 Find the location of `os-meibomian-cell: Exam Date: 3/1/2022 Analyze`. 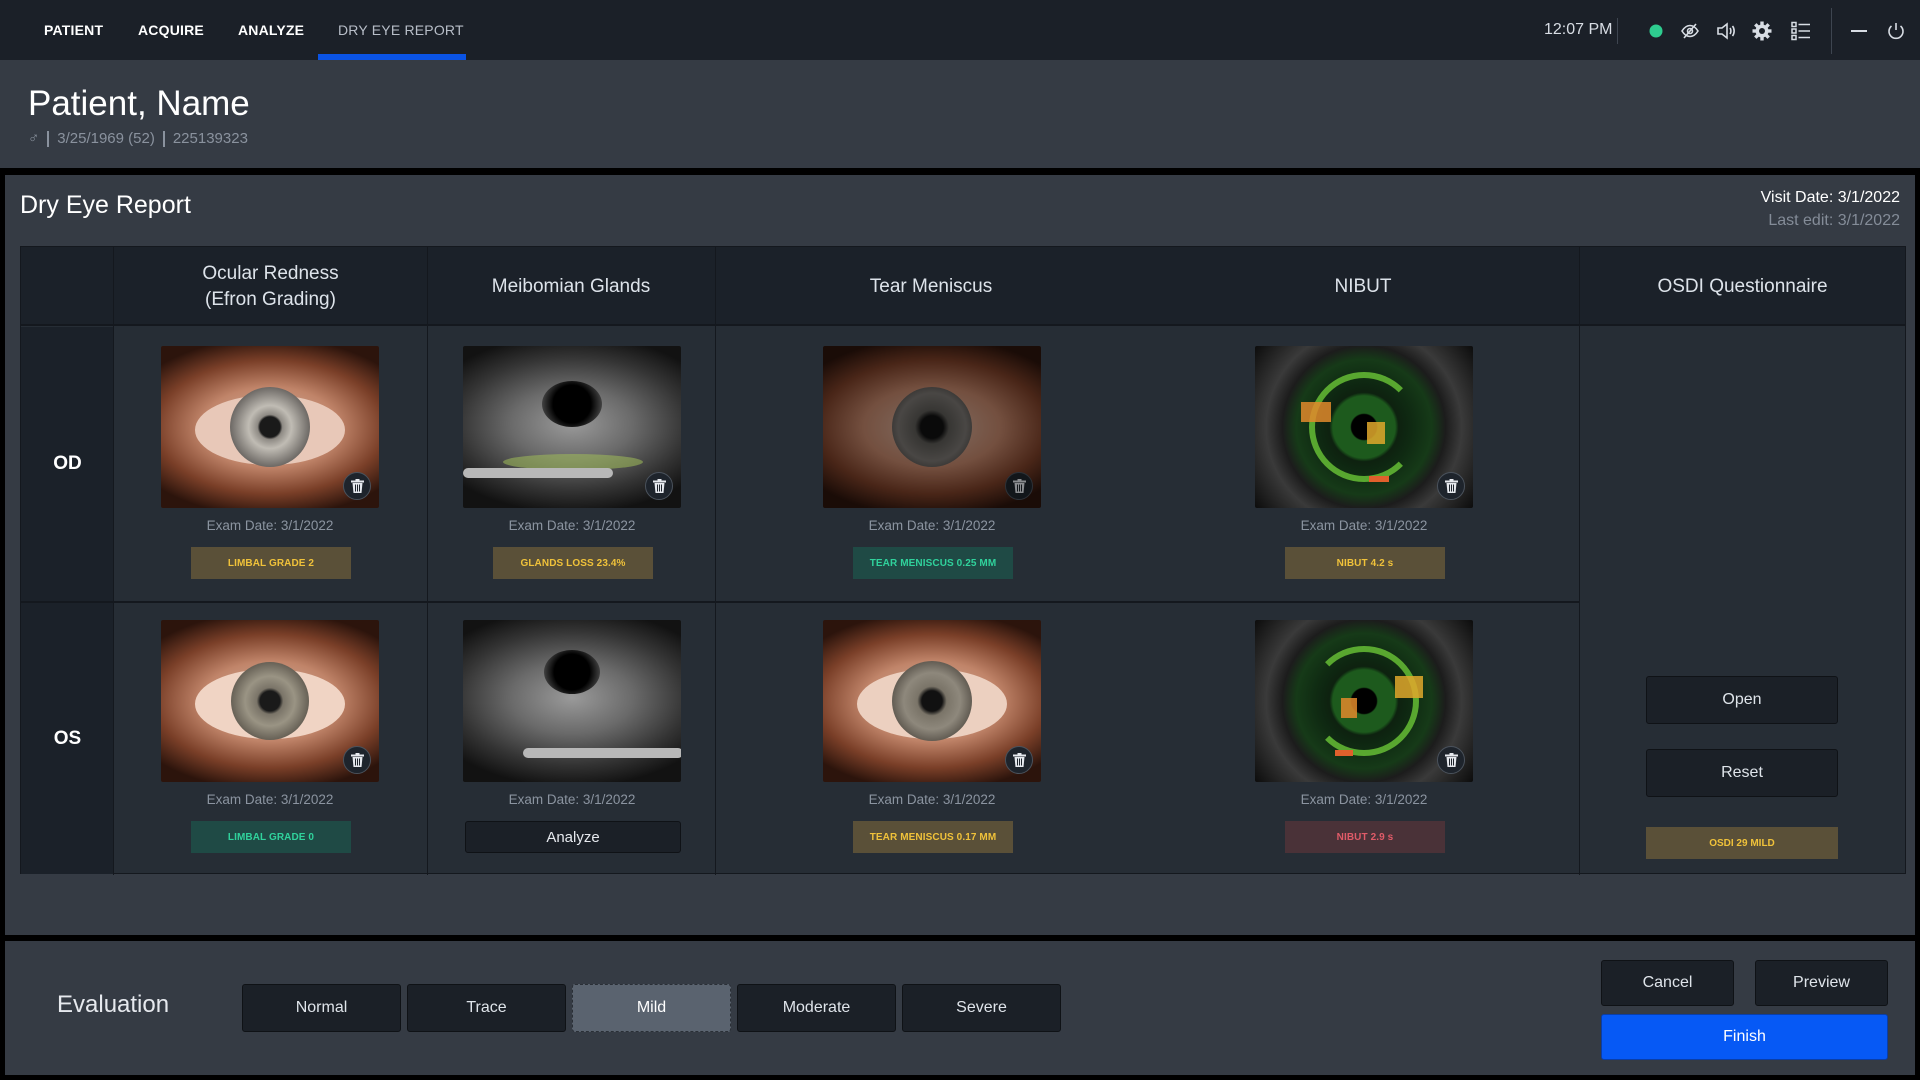

os-meibomian-cell: Exam Date: 3/1/2022 Analyze is located at coordinates (573, 736).